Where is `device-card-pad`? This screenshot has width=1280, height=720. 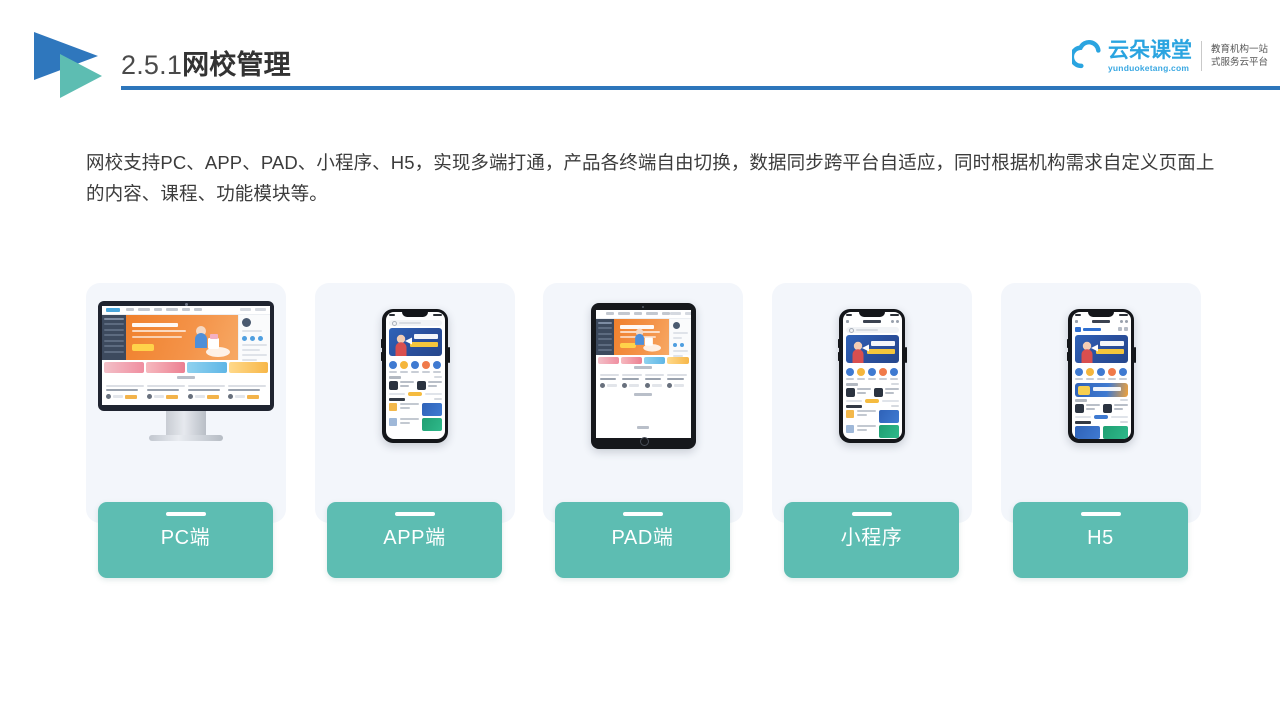 device-card-pad is located at coordinates (643, 403).